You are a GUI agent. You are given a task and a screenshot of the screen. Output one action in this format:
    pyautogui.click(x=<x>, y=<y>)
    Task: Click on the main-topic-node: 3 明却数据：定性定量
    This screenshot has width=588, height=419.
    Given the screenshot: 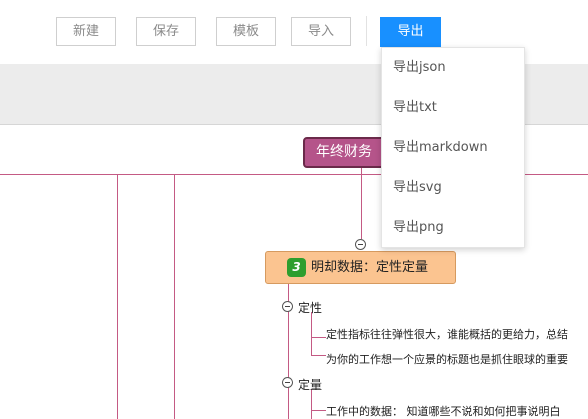 What is the action you would take?
    pyautogui.click(x=360, y=267)
    